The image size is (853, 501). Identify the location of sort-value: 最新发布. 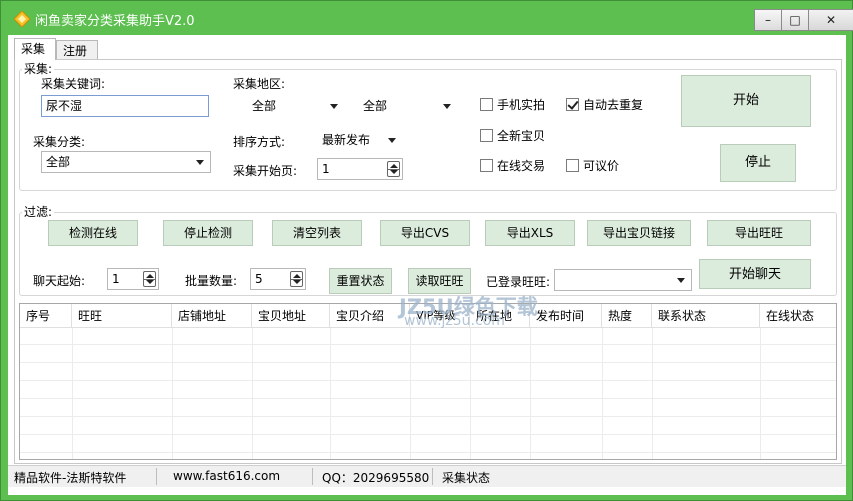
(346, 140).